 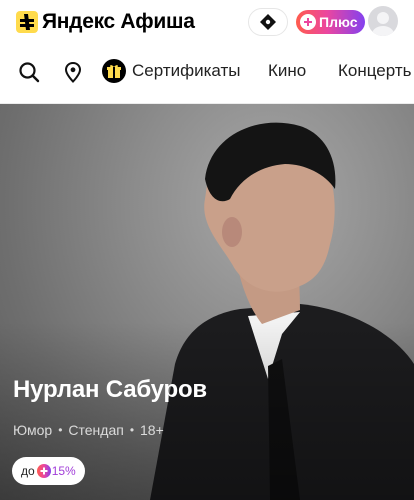 What do you see at coordinates (73, 72) in the screenshot?
I see `location-pin-icon` at bounding box center [73, 72].